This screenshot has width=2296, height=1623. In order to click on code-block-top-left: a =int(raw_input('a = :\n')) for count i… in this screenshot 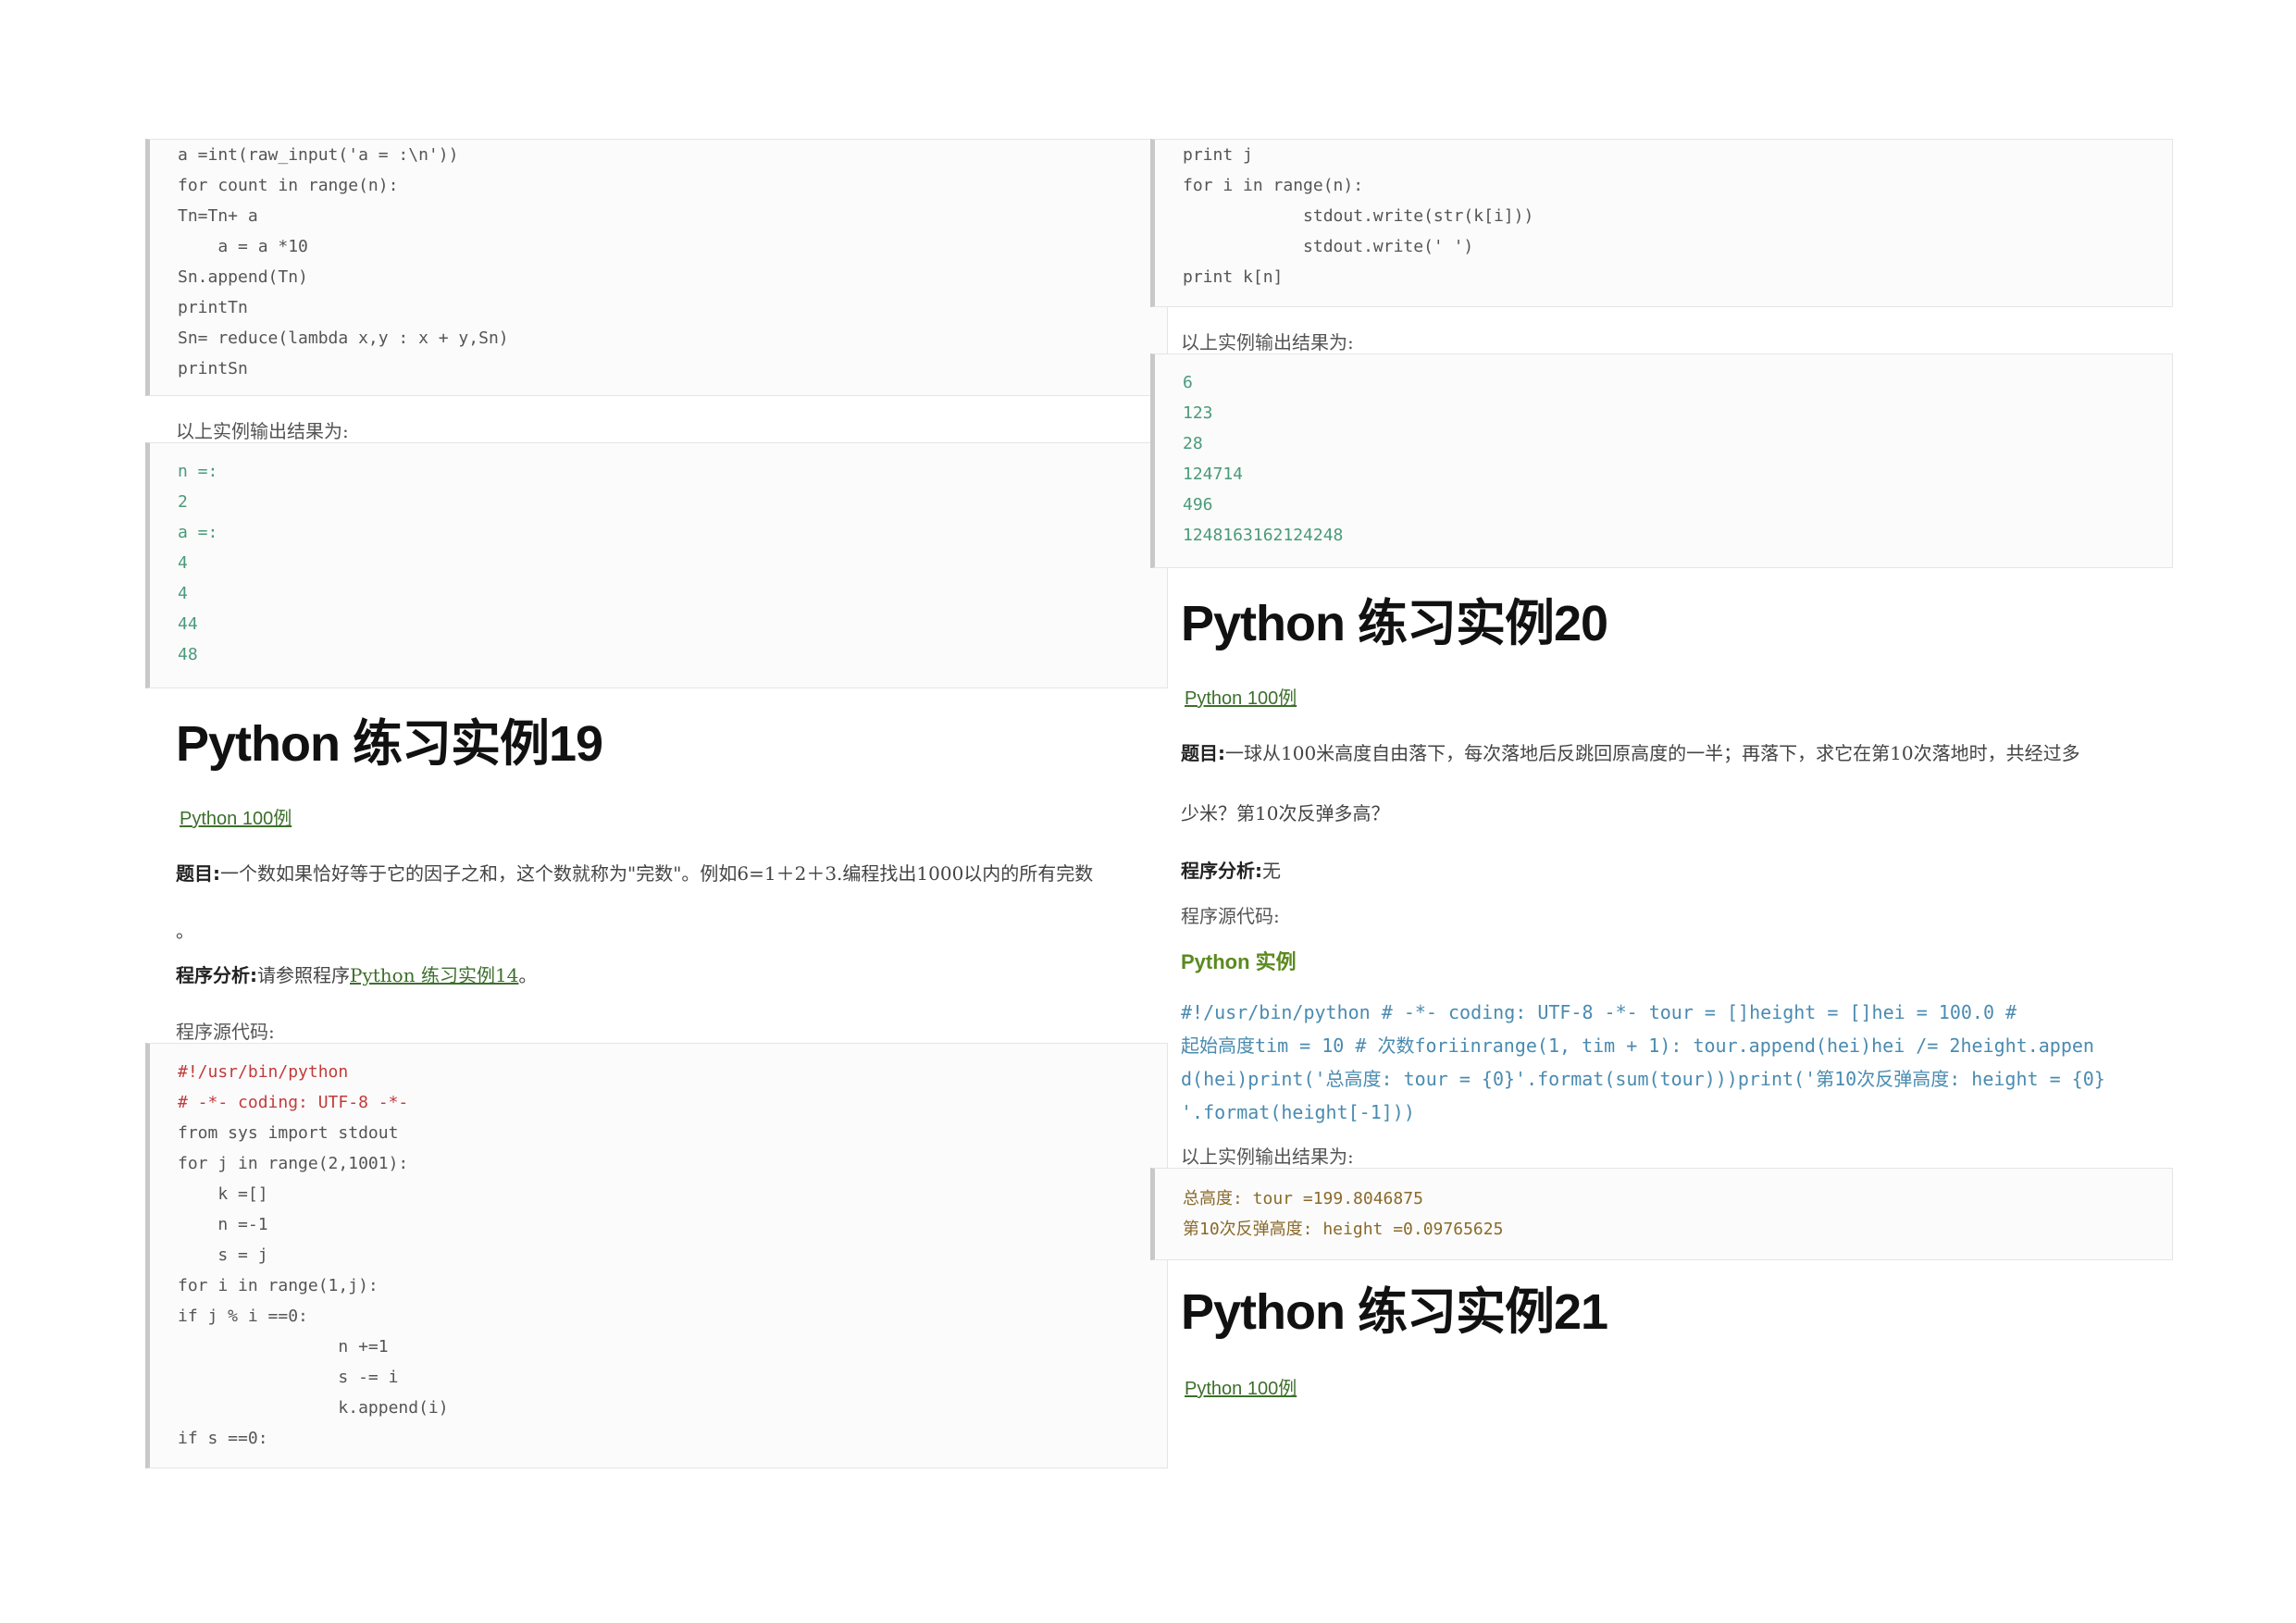, I will do `click(656, 267)`.